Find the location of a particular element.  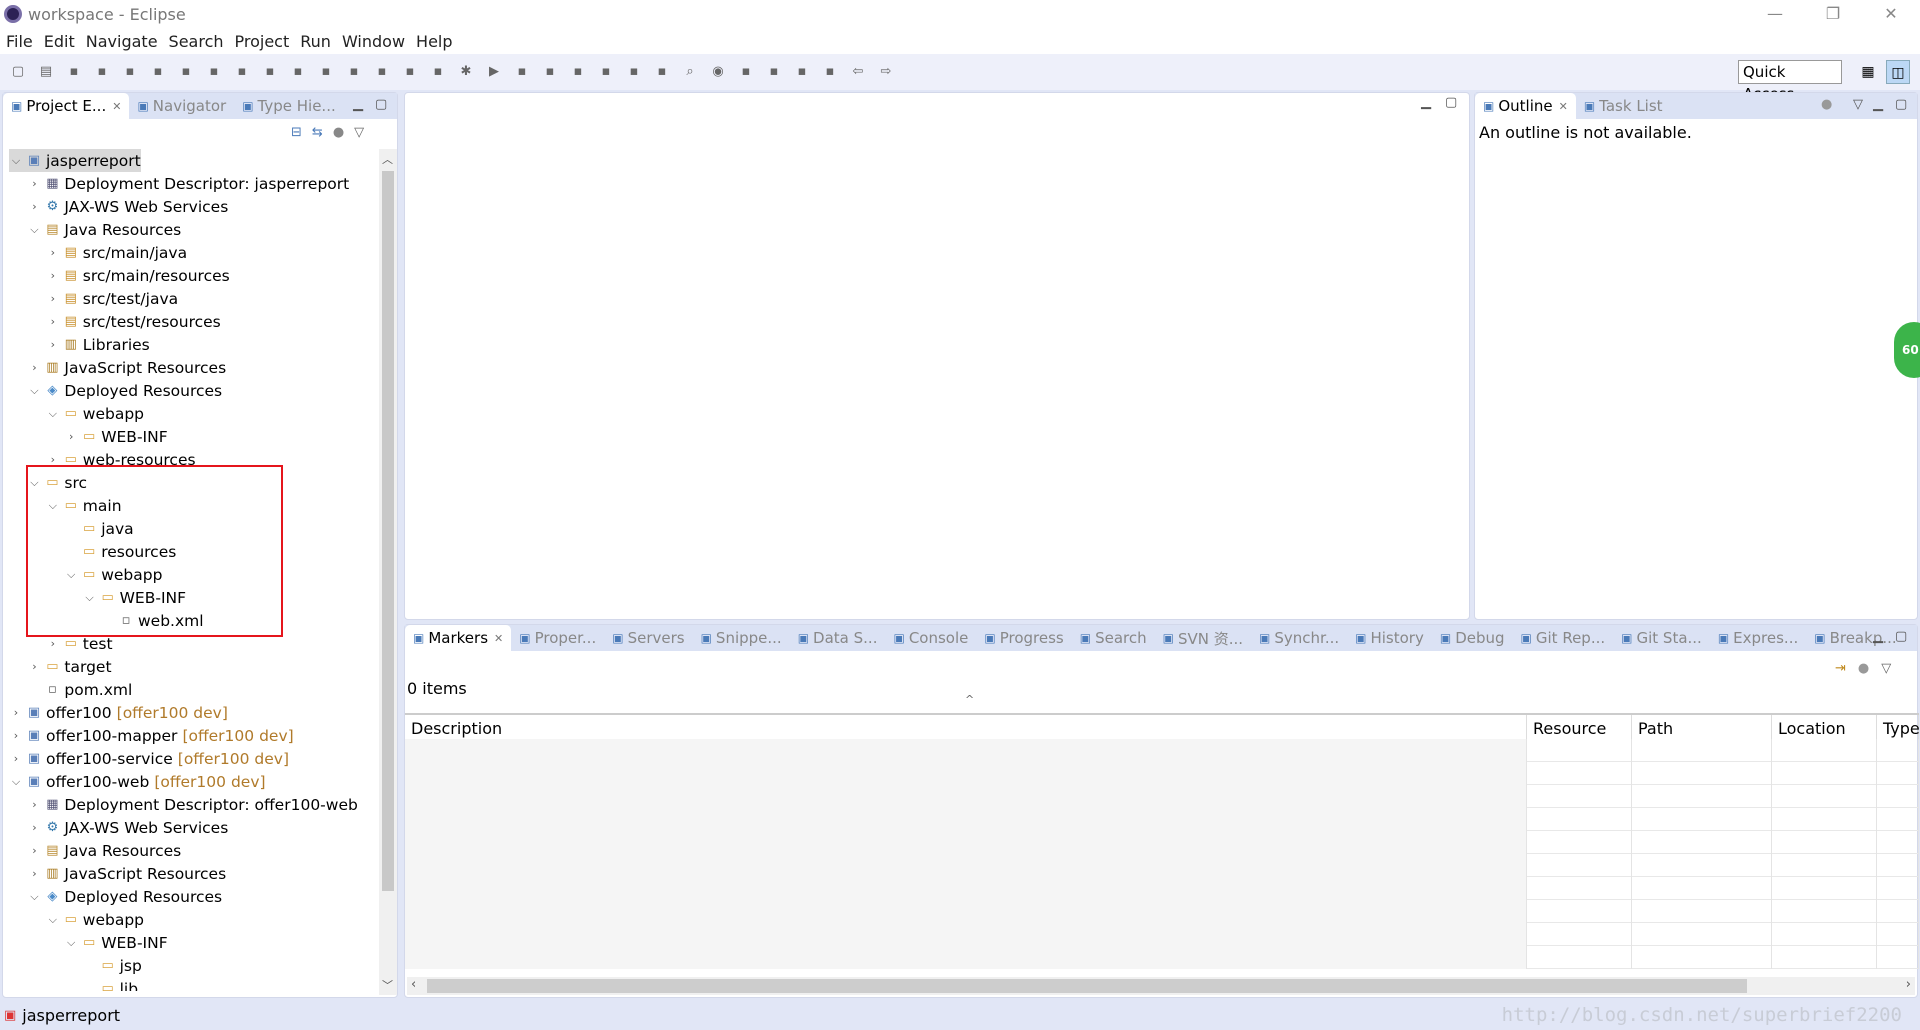

step-return-icon: ▪ is located at coordinates (326, 72).